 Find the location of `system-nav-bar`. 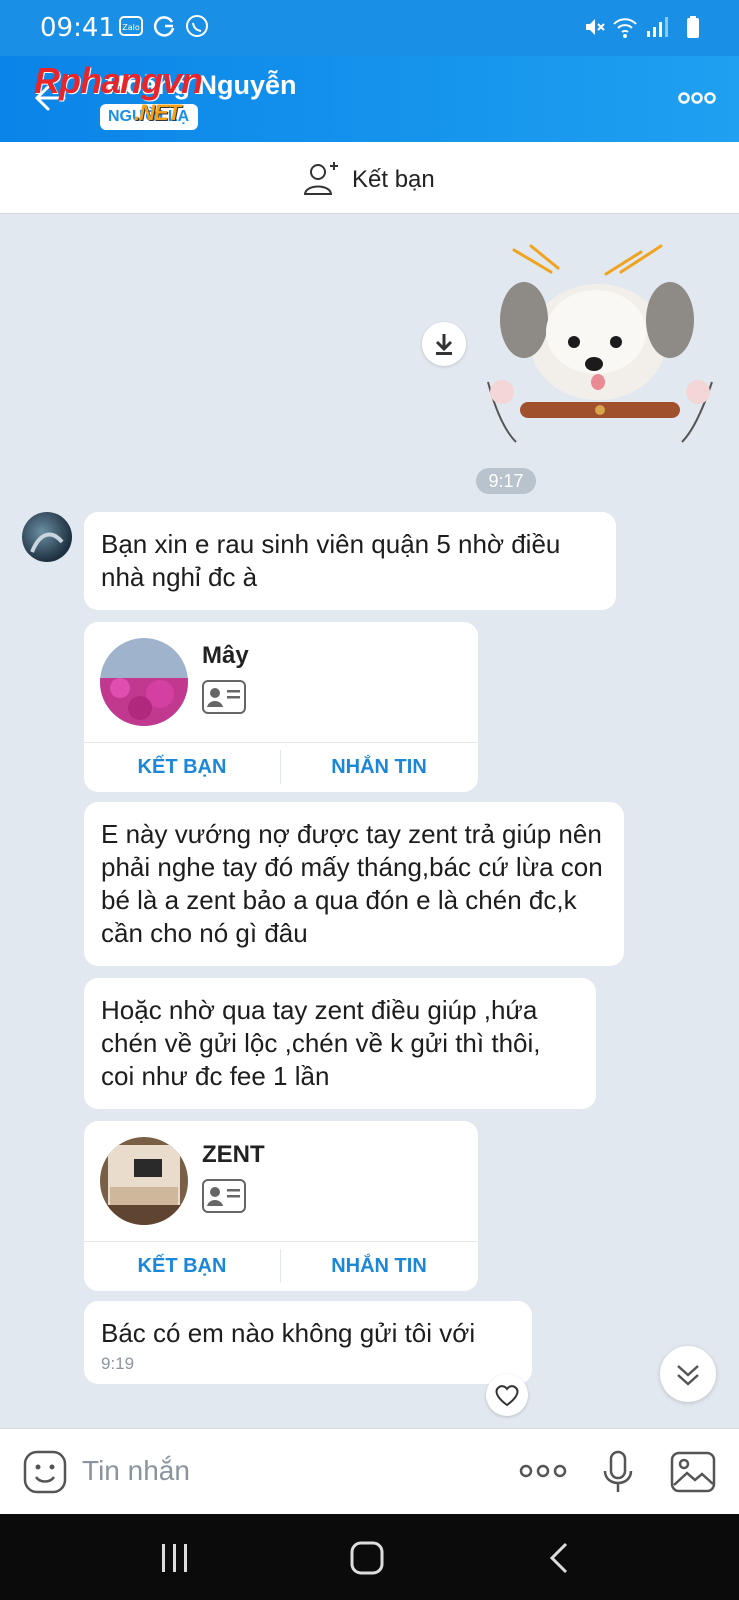

system-nav-bar is located at coordinates (369, 1557).